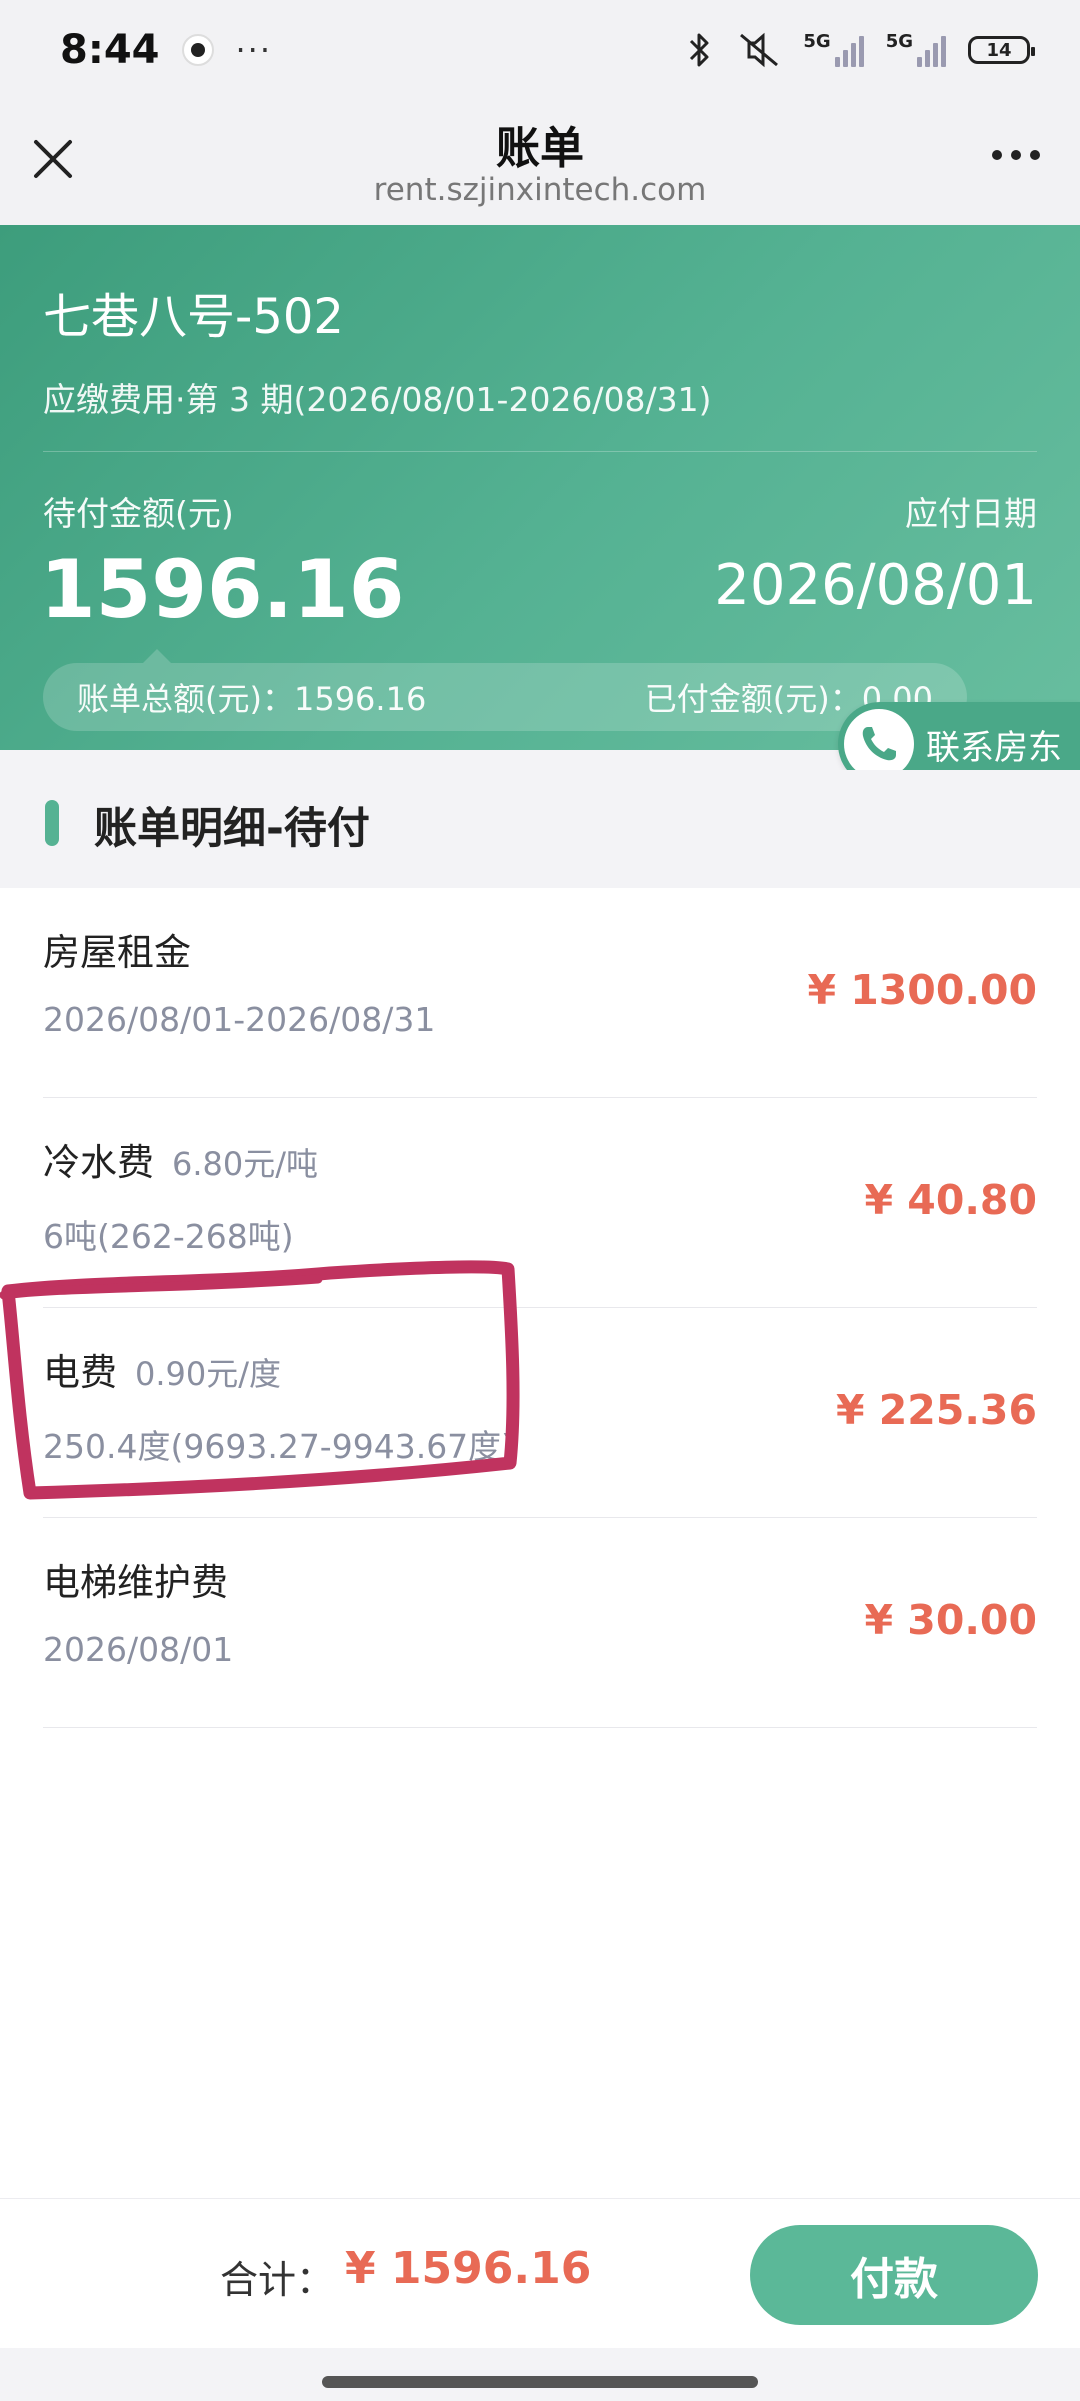  I want to click on pending-amount: 1596.16, so click(222, 589).